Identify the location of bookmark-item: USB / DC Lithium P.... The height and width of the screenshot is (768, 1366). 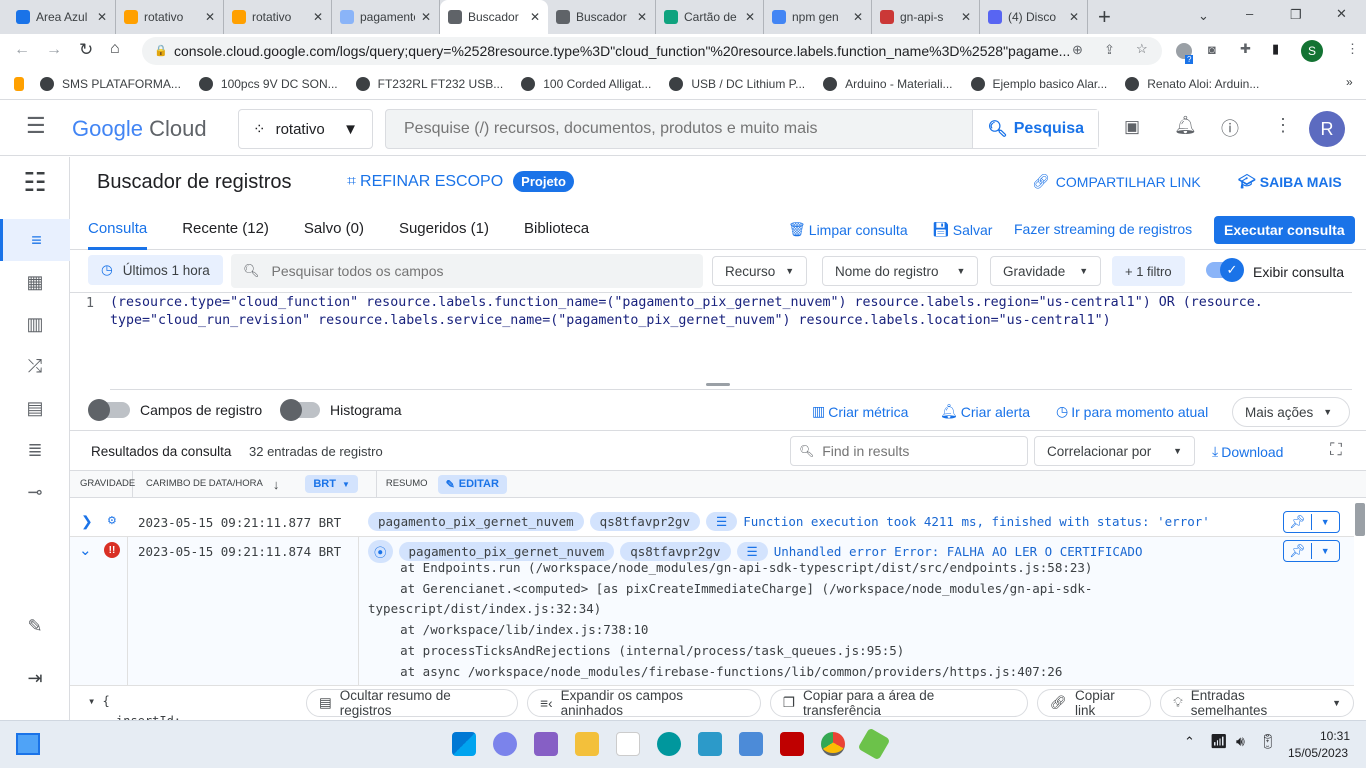
(737, 83).